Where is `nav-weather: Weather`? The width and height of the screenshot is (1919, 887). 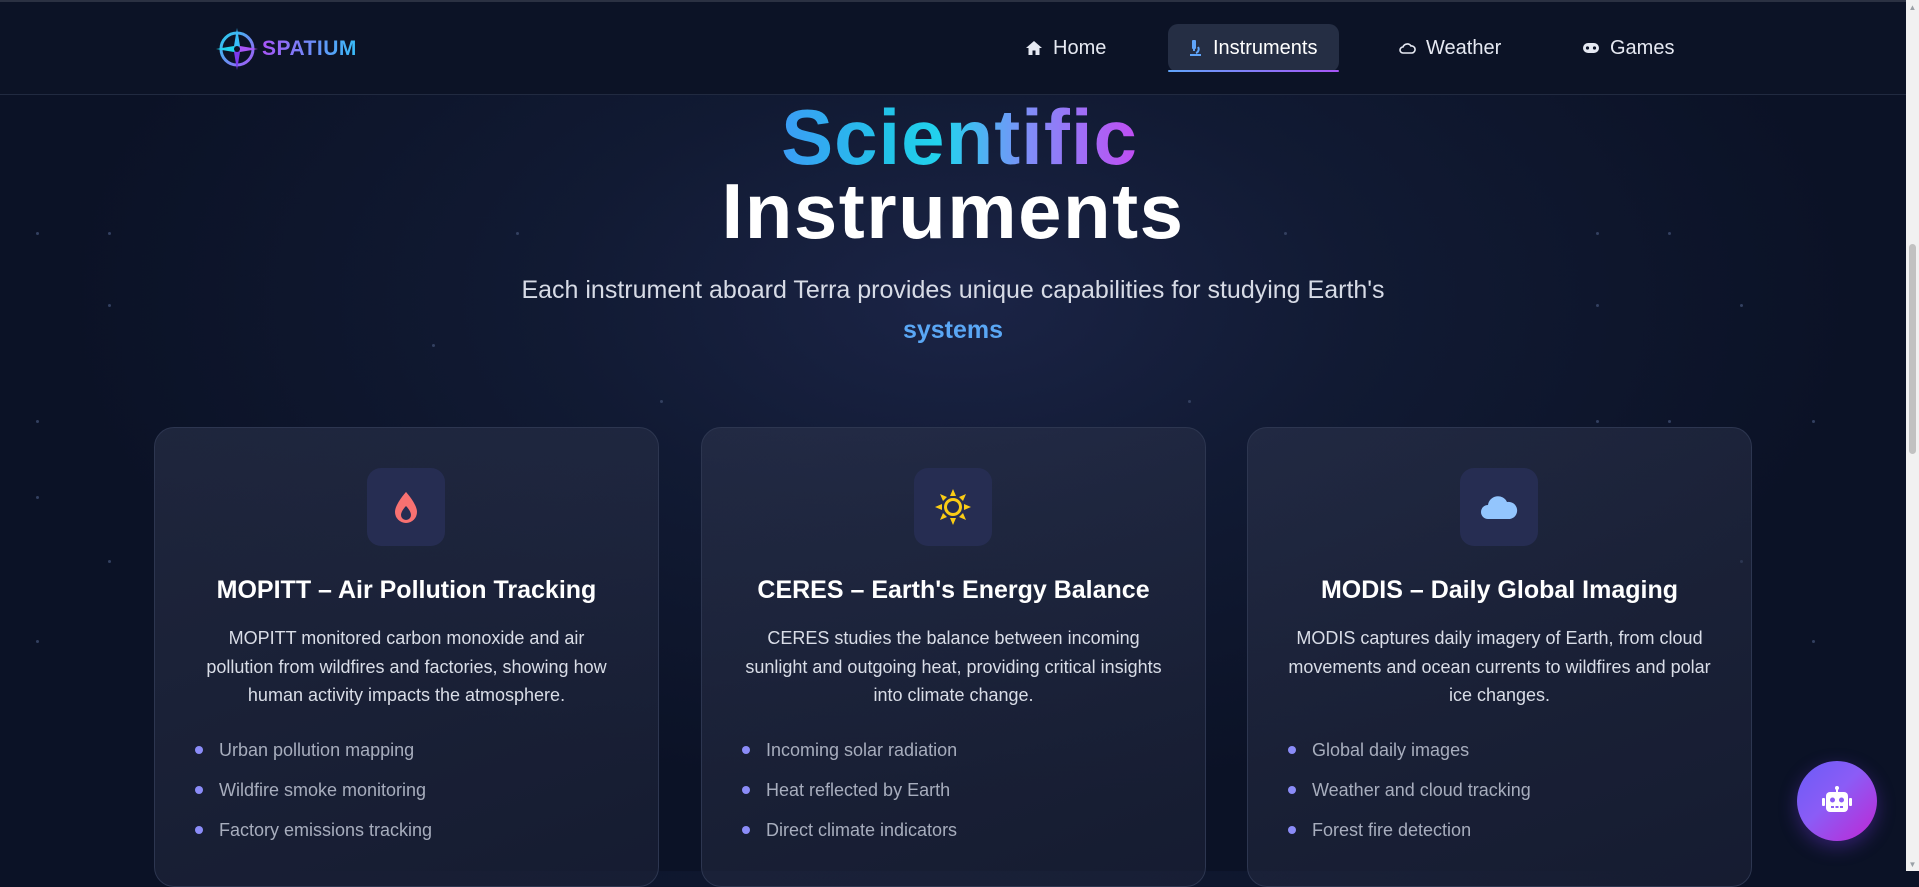
nav-weather: Weather is located at coordinates (1450, 48).